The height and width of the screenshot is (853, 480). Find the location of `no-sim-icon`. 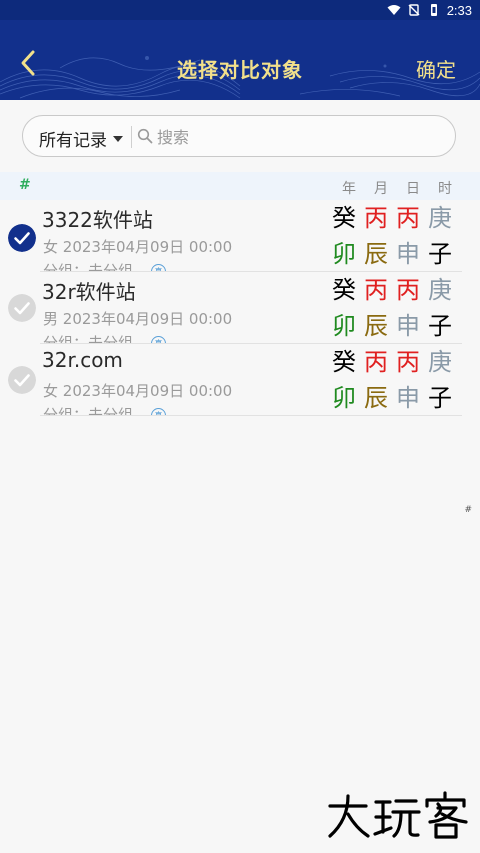

no-sim-icon is located at coordinates (414, 10).